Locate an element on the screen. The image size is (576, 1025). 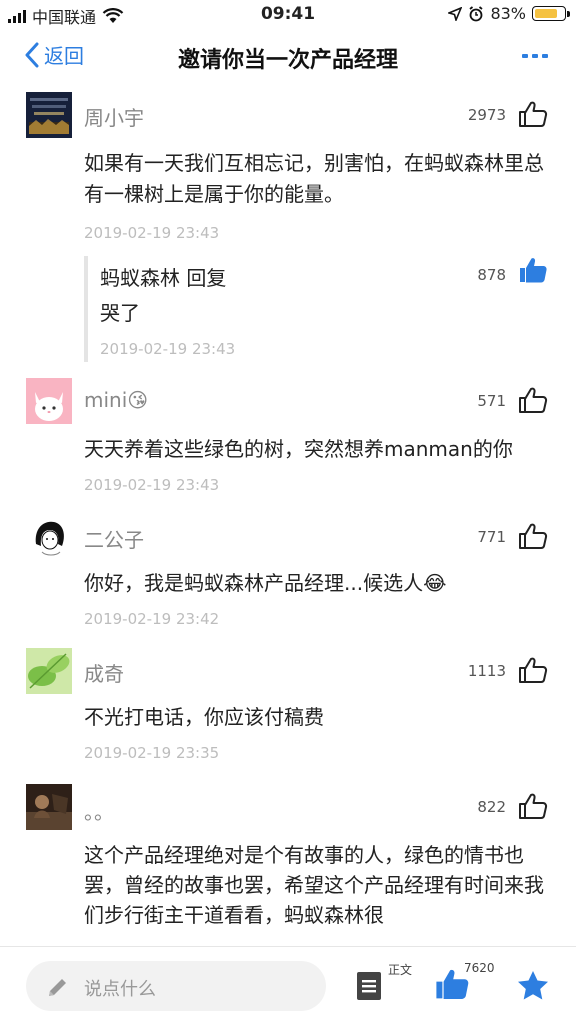
thumbs-up-filled-icon is located at coordinates (533, 270).